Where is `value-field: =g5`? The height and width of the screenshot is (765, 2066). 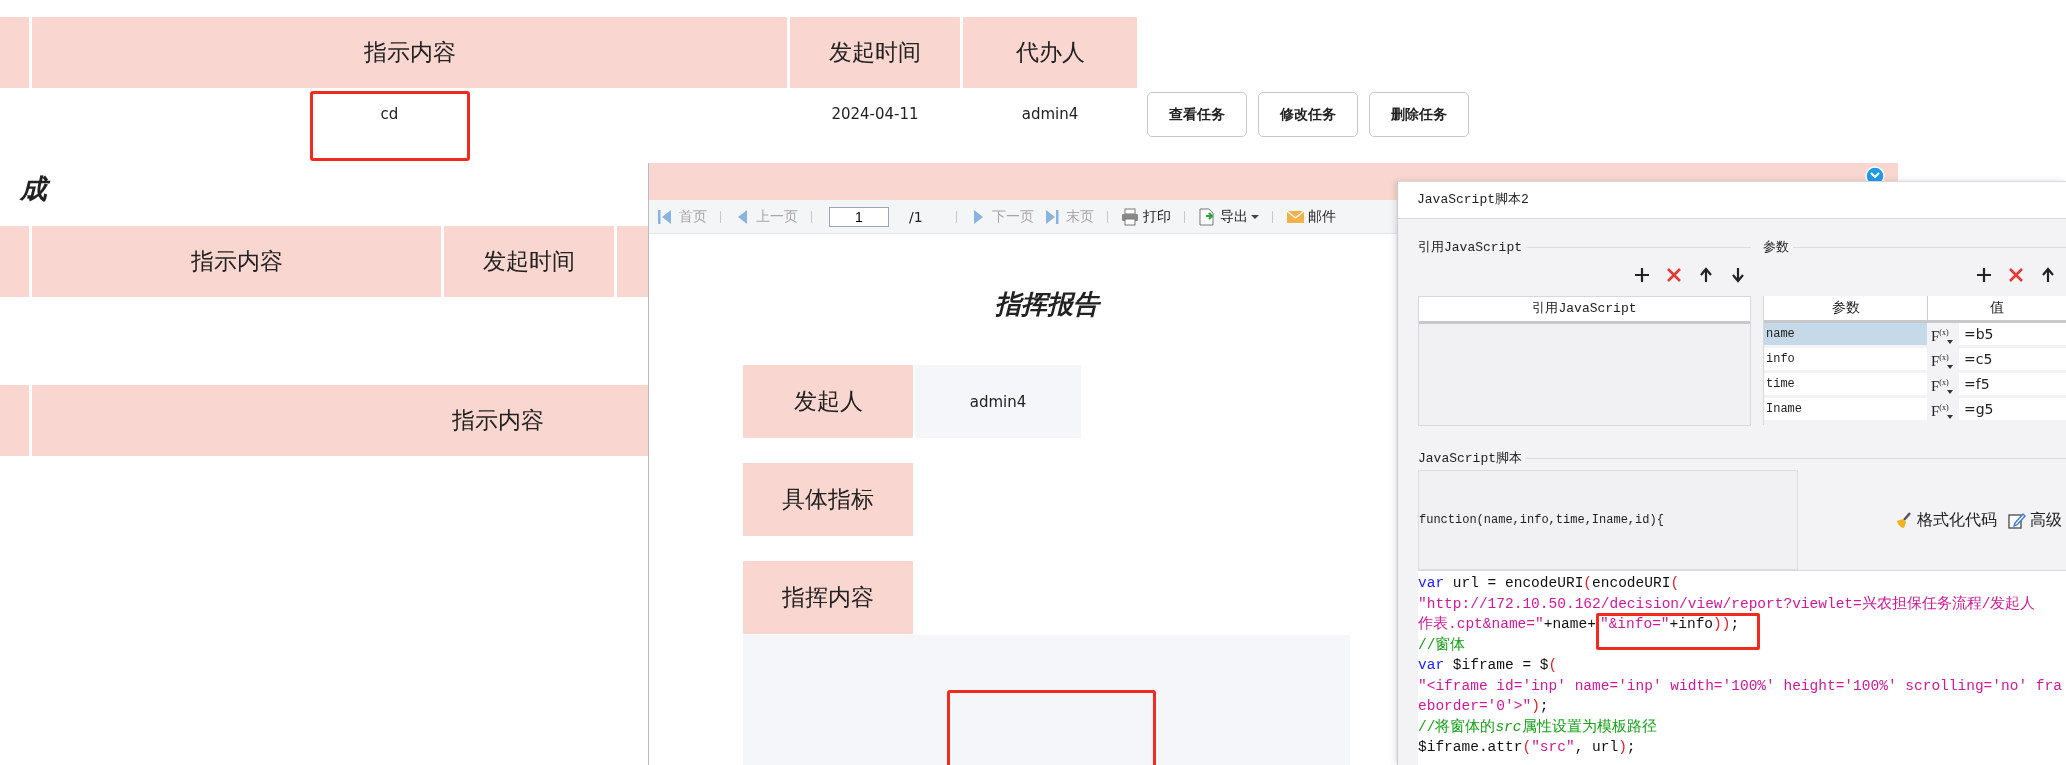
value-field: =g5 is located at coordinates (2012, 409).